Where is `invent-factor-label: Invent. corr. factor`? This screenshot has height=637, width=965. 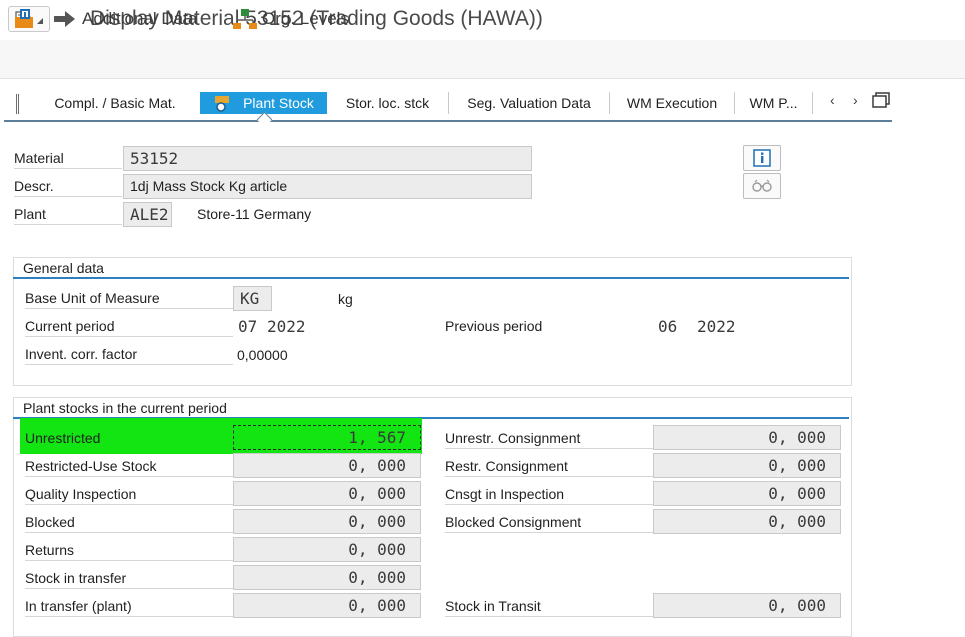 invent-factor-label: Invent. corr. factor is located at coordinates (129, 354).